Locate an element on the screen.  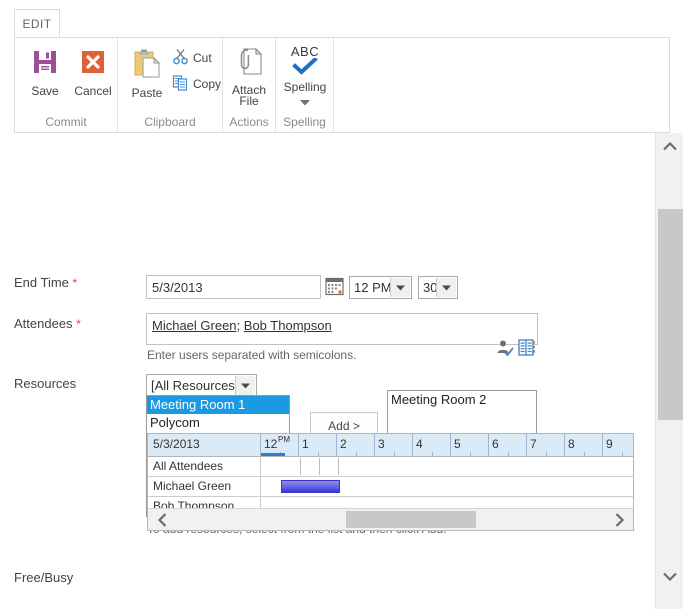
free-busy-hour-6: 6 is located at coordinates (507, 445).